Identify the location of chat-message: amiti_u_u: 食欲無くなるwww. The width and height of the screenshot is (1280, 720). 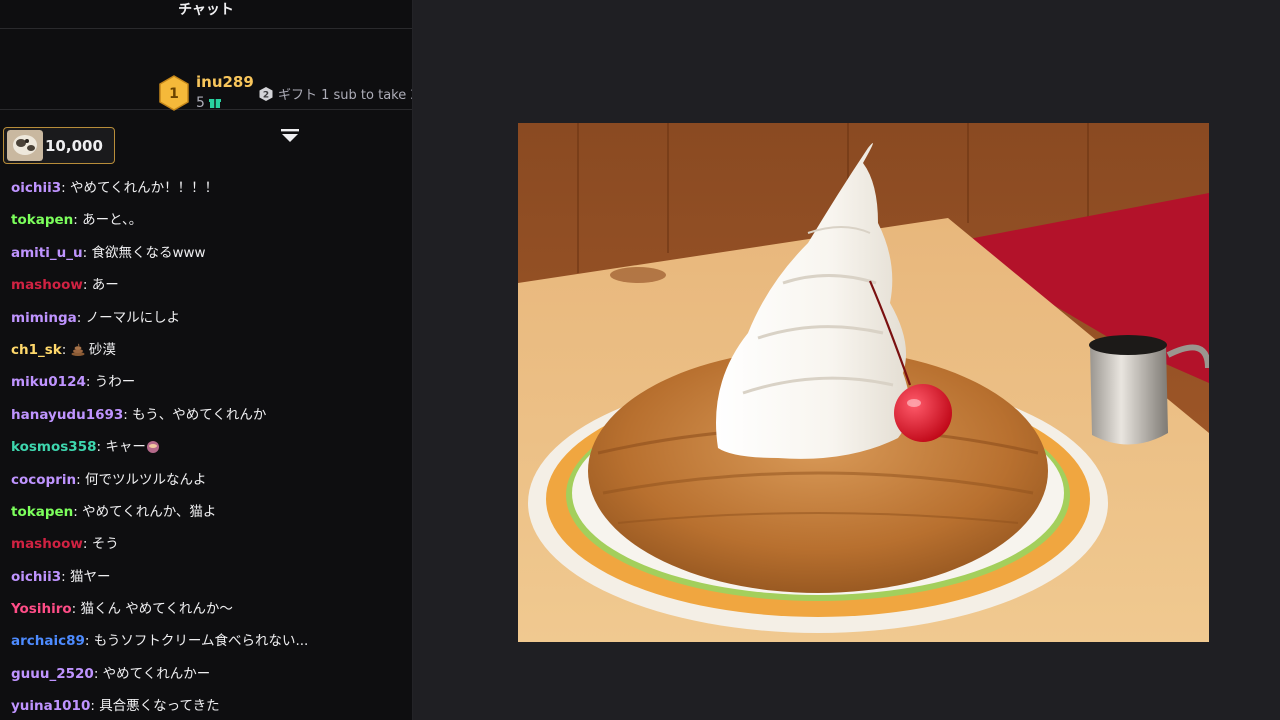
(108, 252).